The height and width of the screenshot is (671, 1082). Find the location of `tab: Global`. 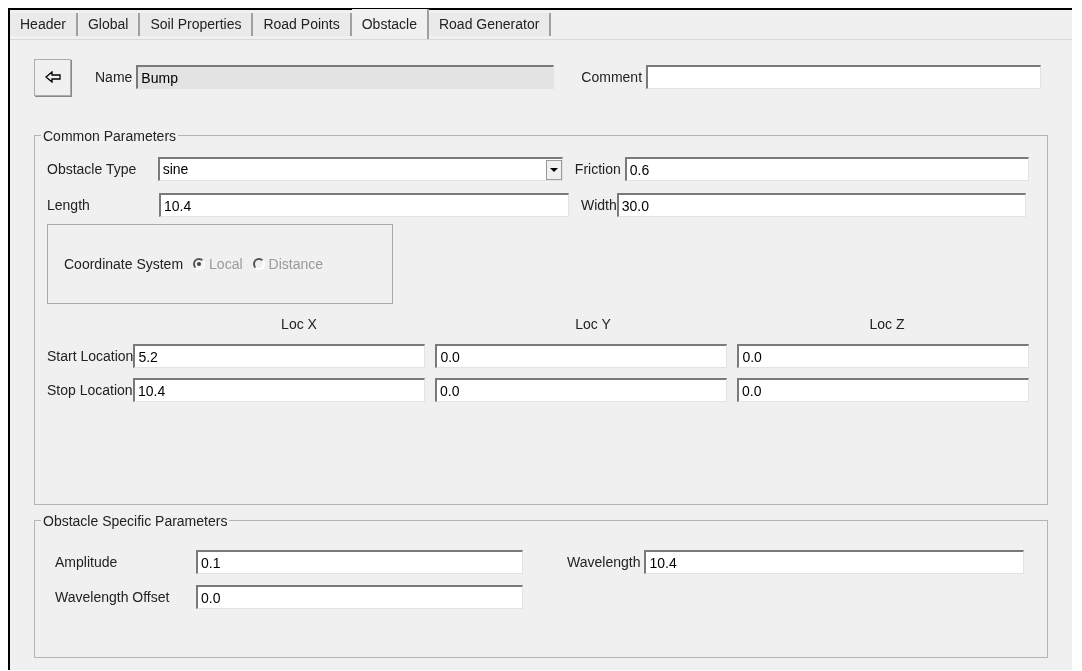

tab: Global is located at coordinates (109, 24).